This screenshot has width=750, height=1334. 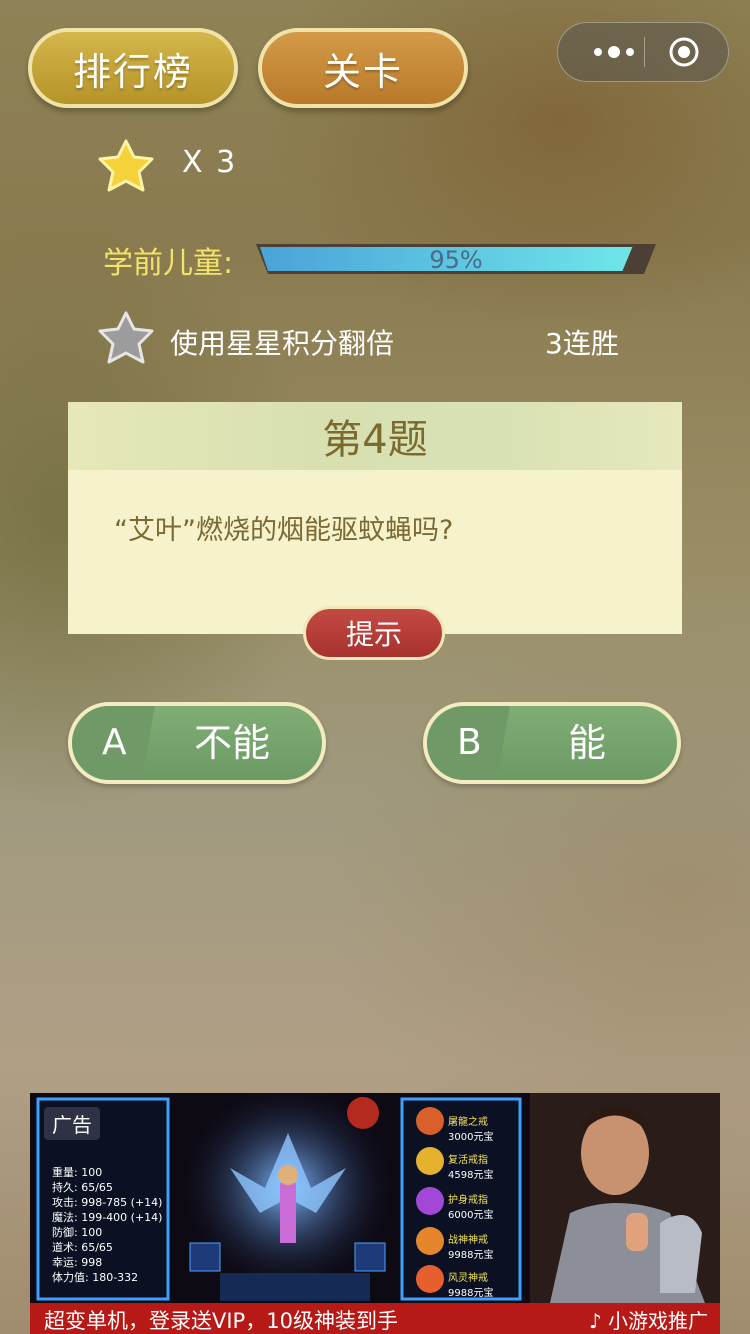 I want to click on hint-button: 提示, so click(x=374, y=633).